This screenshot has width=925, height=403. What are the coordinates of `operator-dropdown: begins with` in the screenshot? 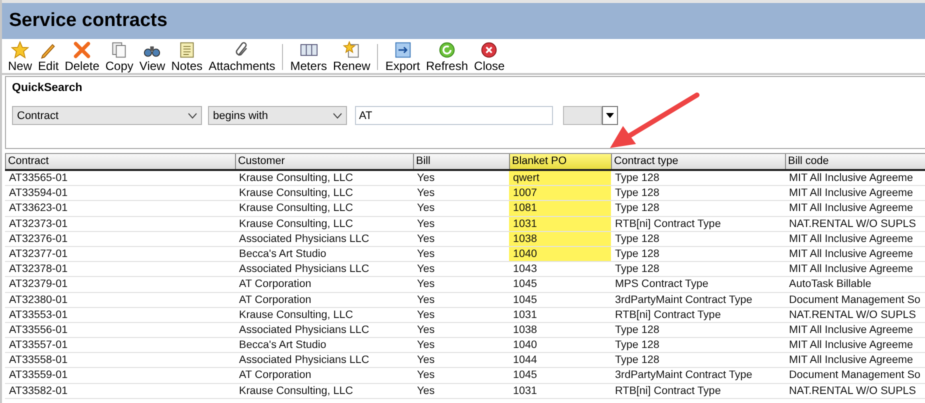 It's located at (277, 115).